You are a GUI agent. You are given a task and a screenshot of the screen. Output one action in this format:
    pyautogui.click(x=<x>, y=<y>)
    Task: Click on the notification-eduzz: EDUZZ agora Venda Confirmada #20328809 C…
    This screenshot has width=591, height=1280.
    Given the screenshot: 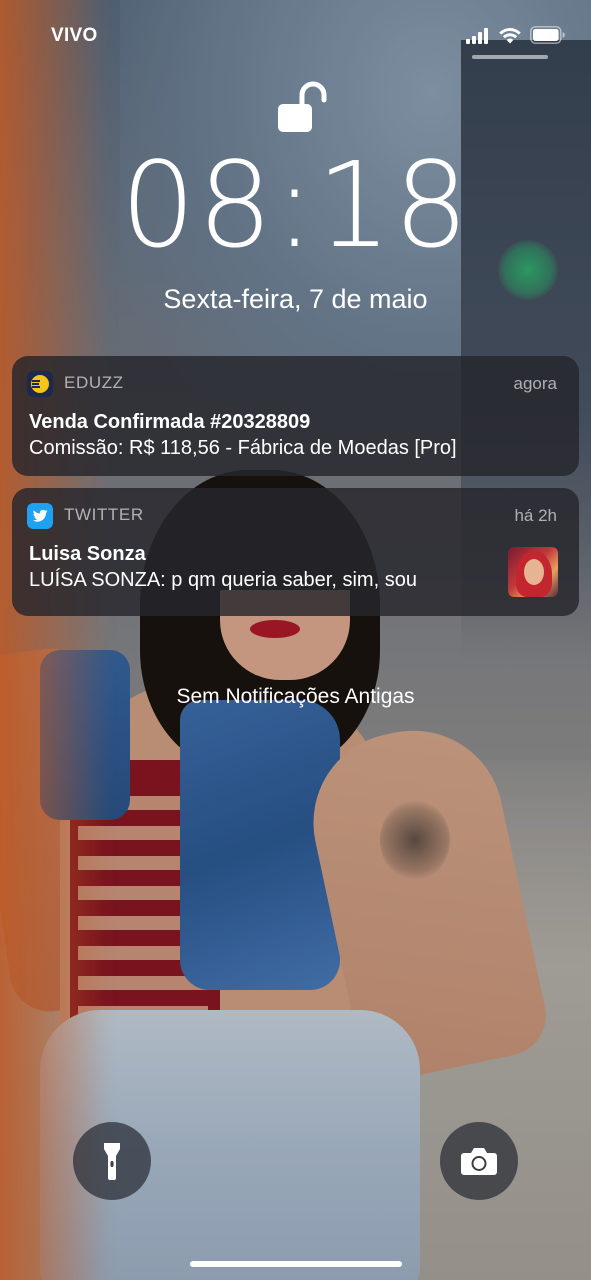 What is the action you would take?
    pyautogui.click(x=295, y=416)
    